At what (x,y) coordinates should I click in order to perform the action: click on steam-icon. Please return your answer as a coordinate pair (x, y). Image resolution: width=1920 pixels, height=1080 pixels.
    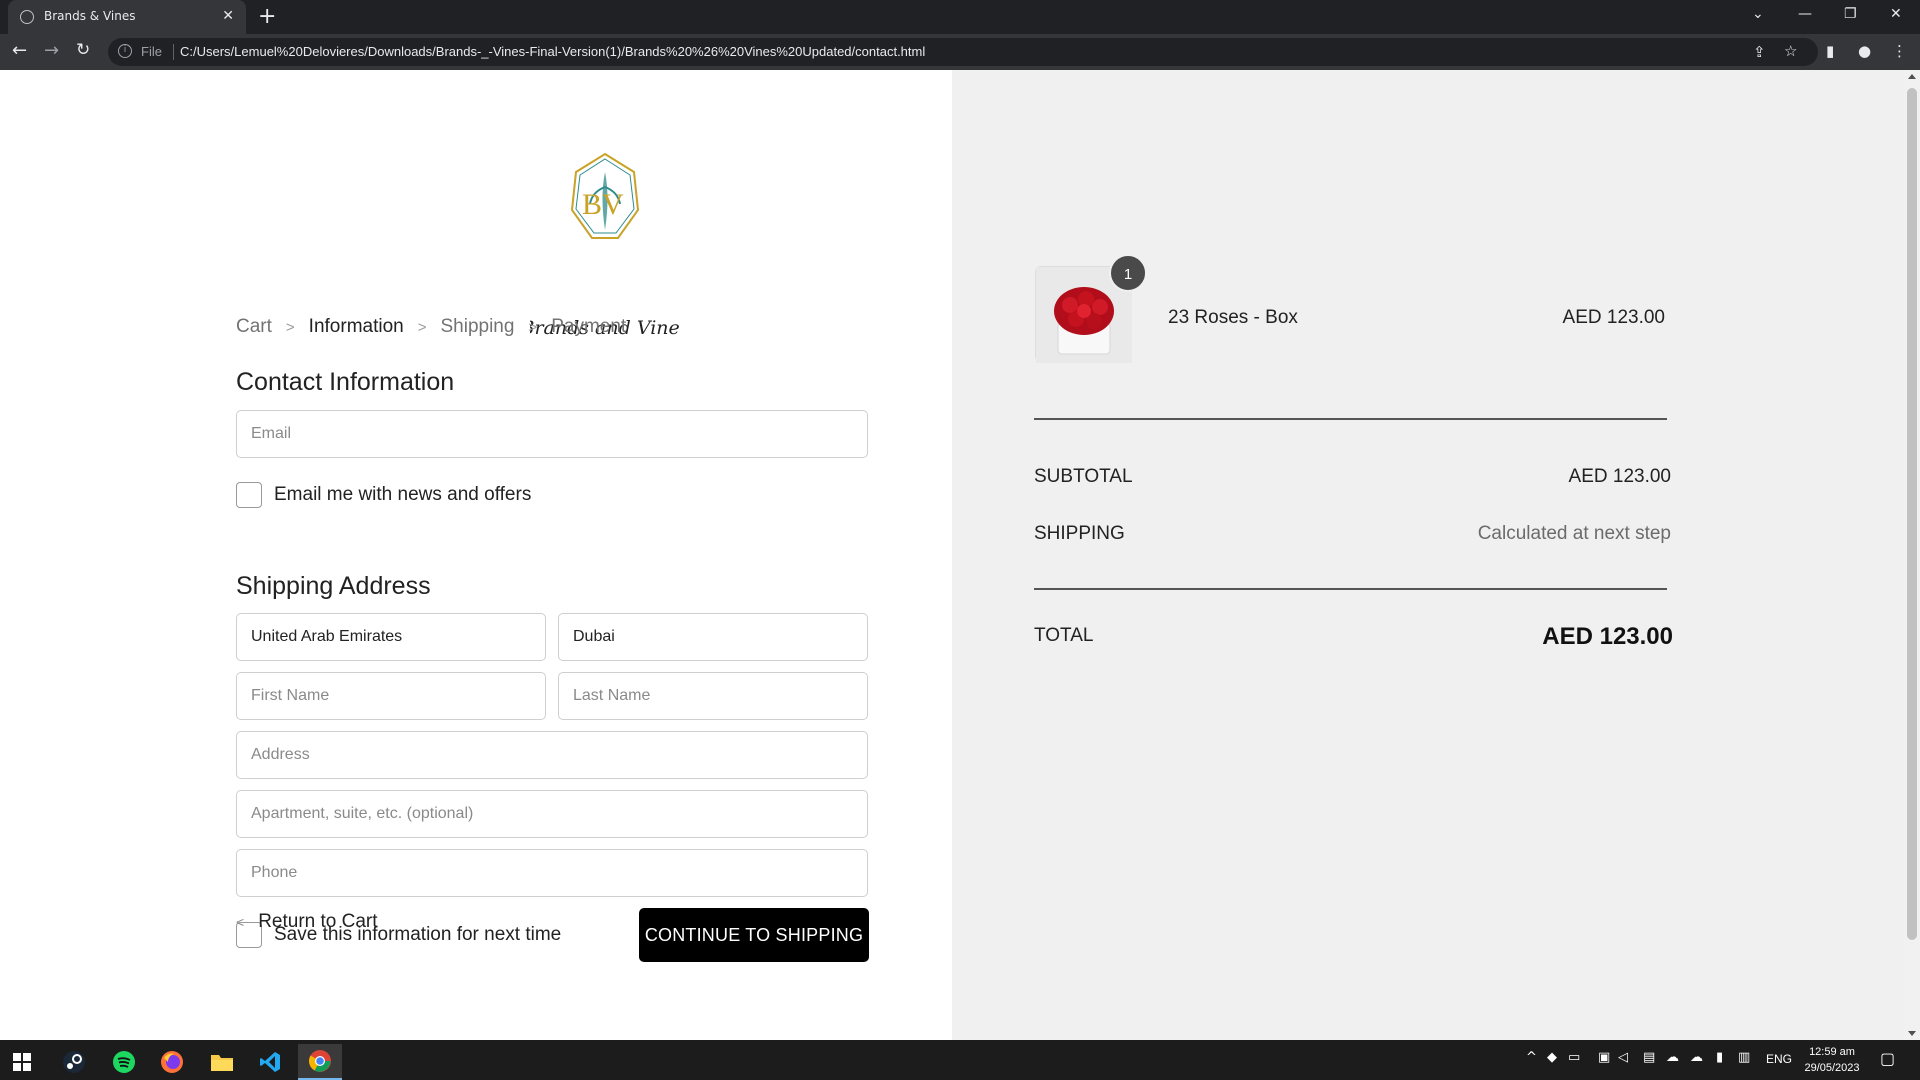
    Looking at the image, I should click on (74, 1062).